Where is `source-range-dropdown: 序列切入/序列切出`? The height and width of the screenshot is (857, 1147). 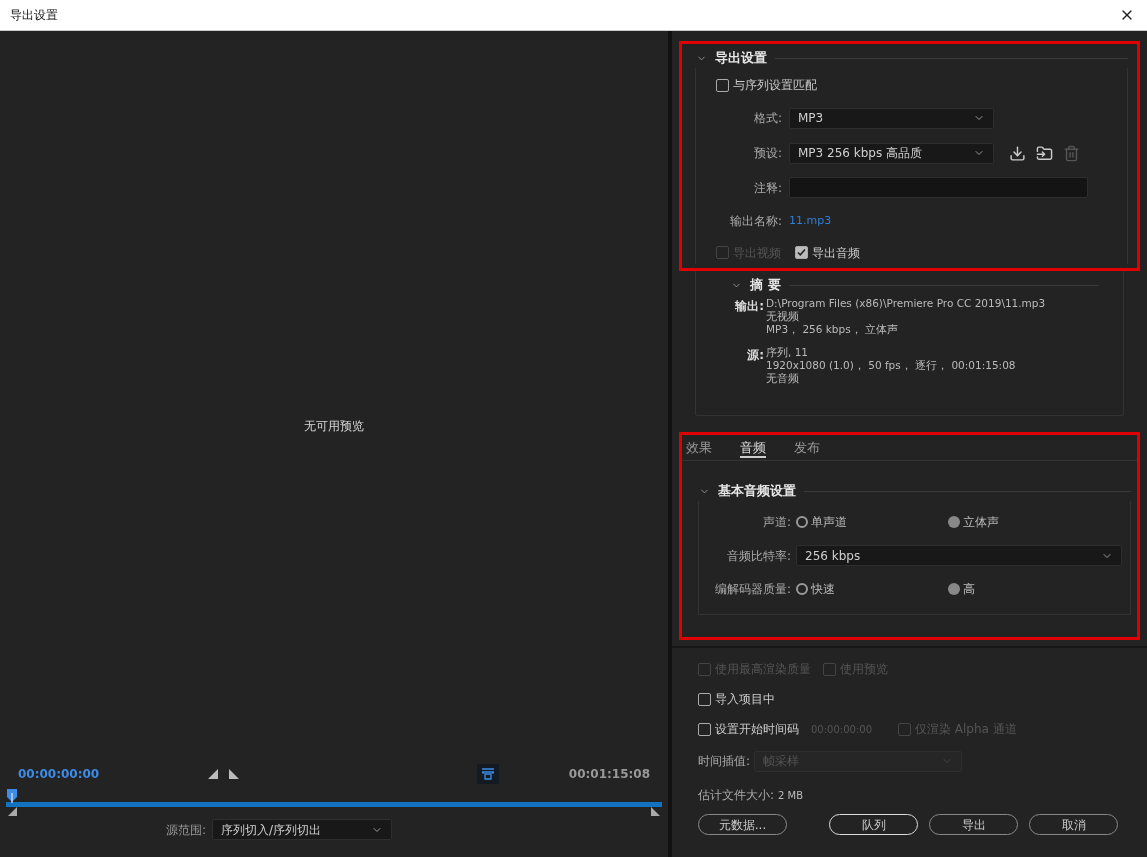 source-range-dropdown: 序列切入/序列切出 is located at coordinates (302, 829).